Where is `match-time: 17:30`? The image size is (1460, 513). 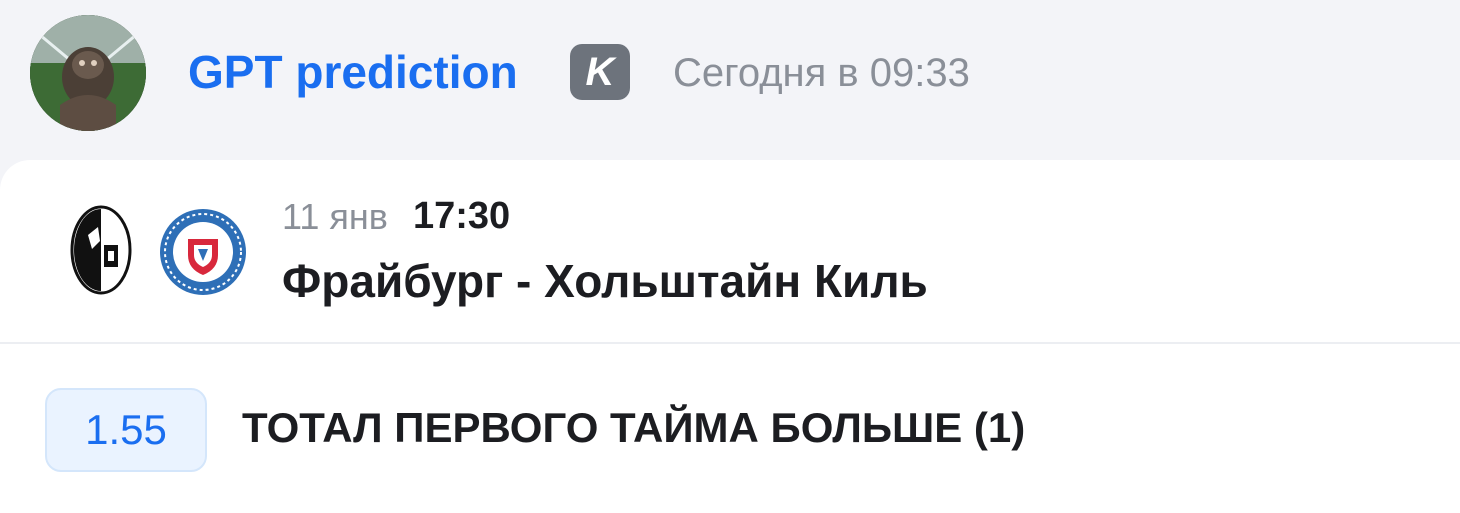
match-time: 17:30 is located at coordinates (462, 216).